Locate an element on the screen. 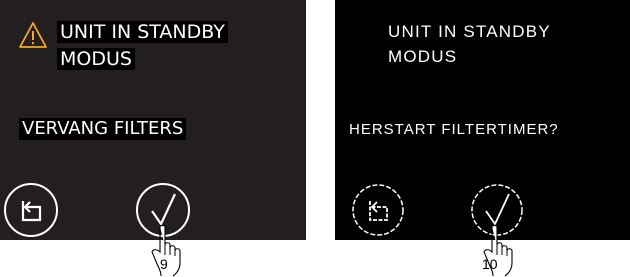  instruction-text: VERVANG FILTERS is located at coordinates (103, 129).